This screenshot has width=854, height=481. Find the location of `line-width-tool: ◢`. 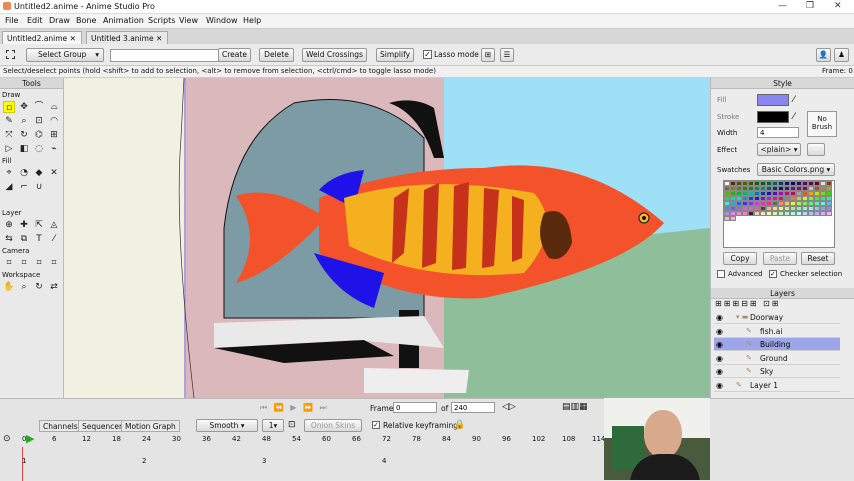

line-width-tool: ◢ is located at coordinates (9, 187).